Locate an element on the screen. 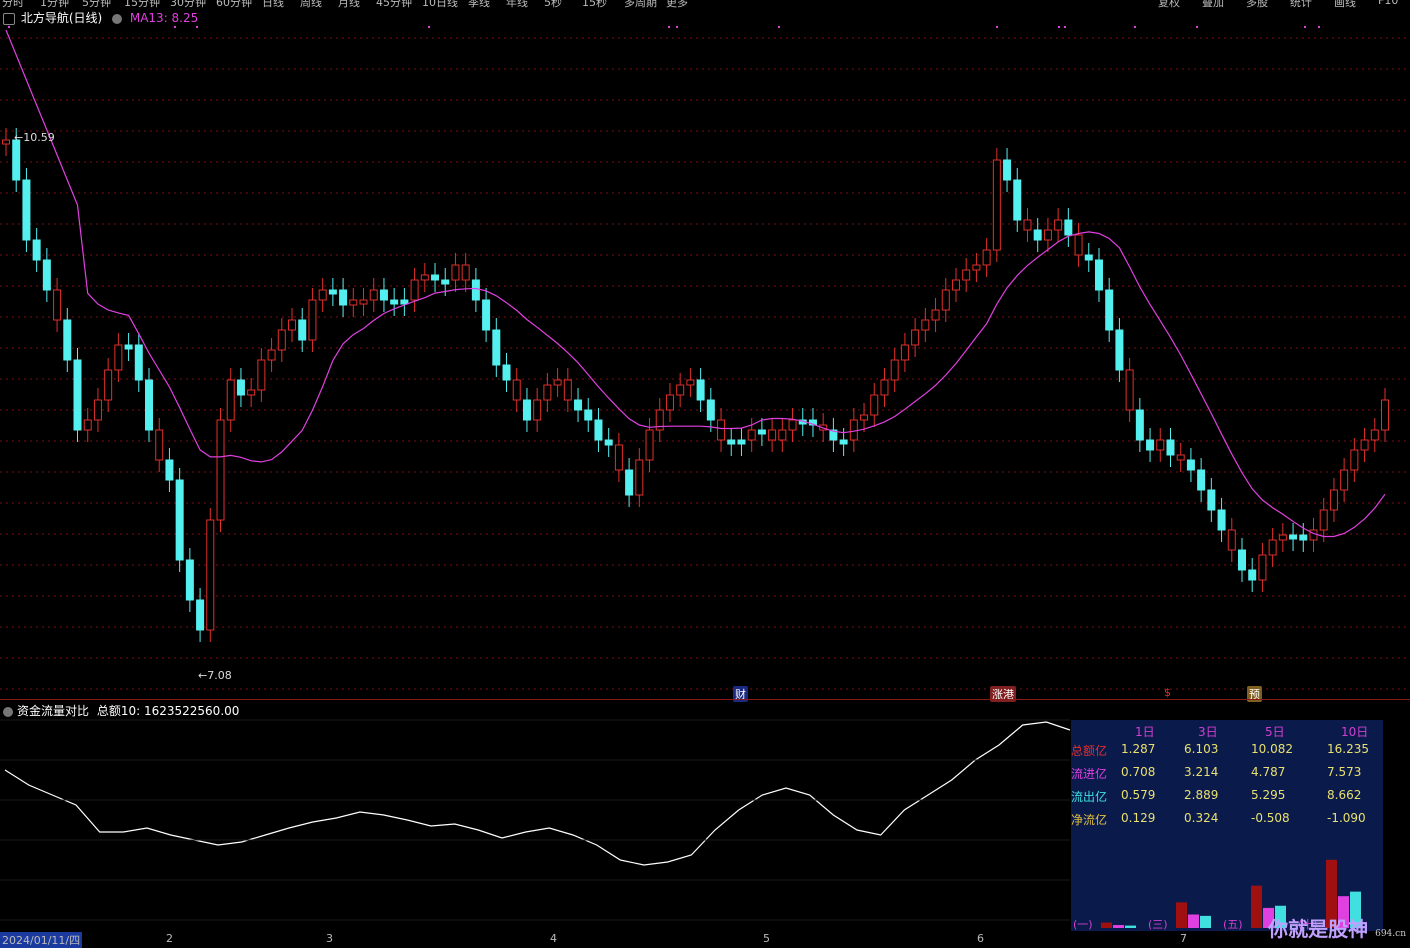  fund-flow-line is located at coordinates (537, 793).